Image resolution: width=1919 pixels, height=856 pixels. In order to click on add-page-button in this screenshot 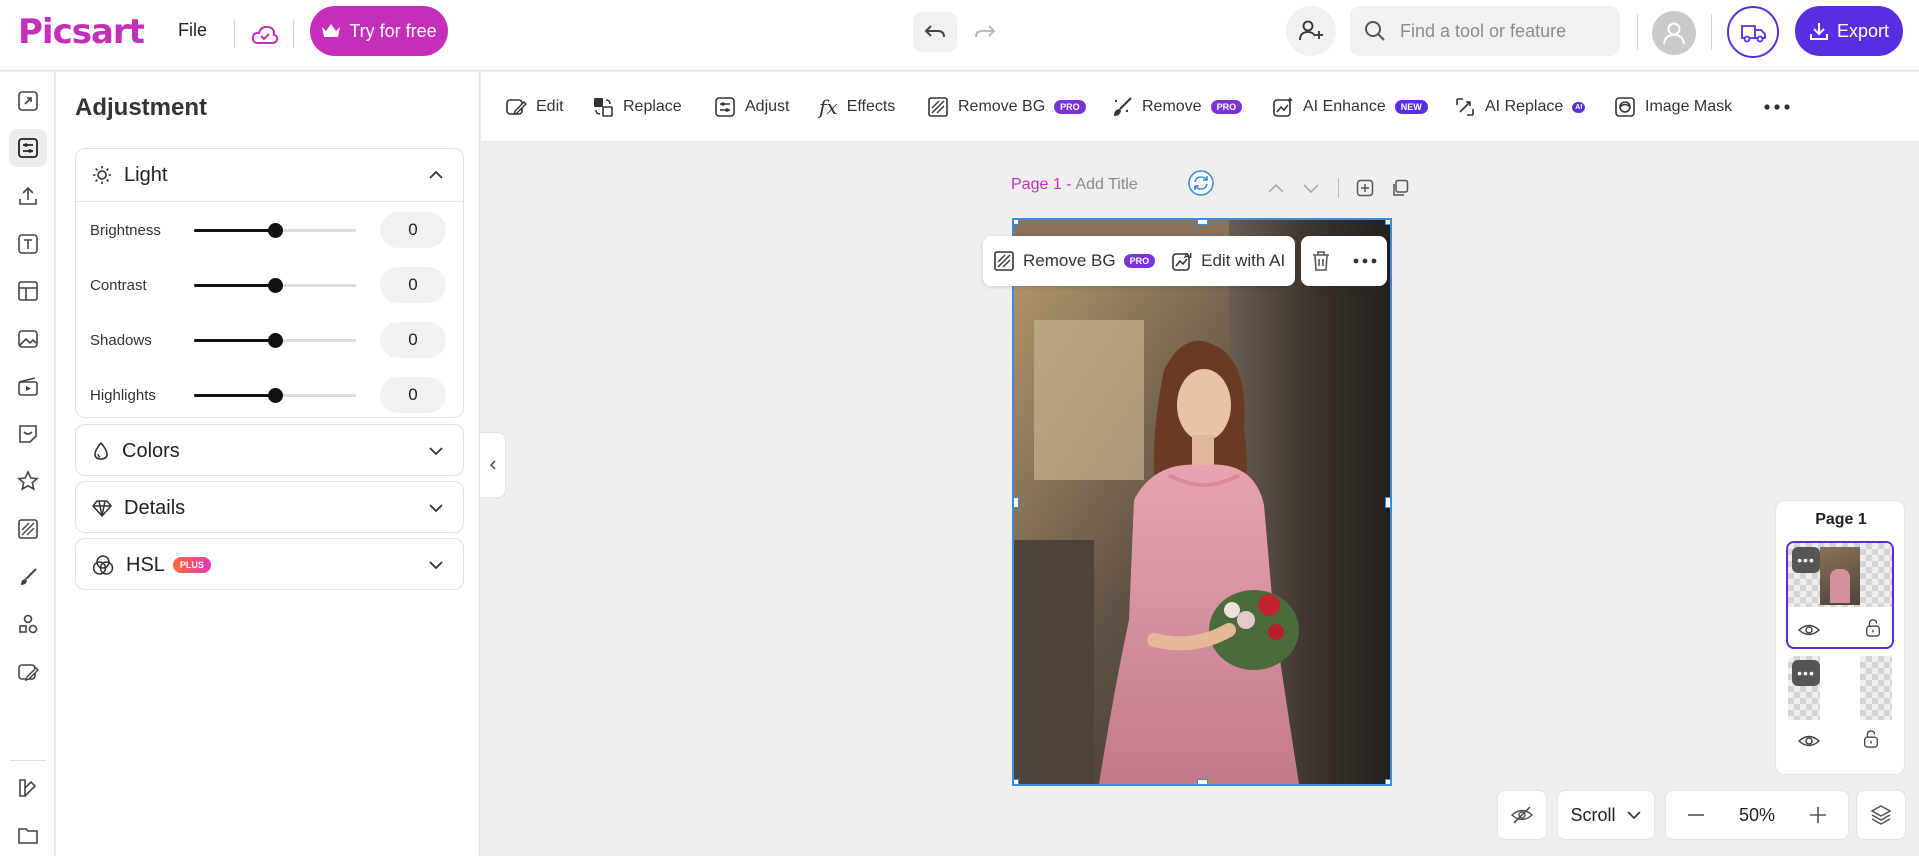, I will do `click(1365, 188)`.